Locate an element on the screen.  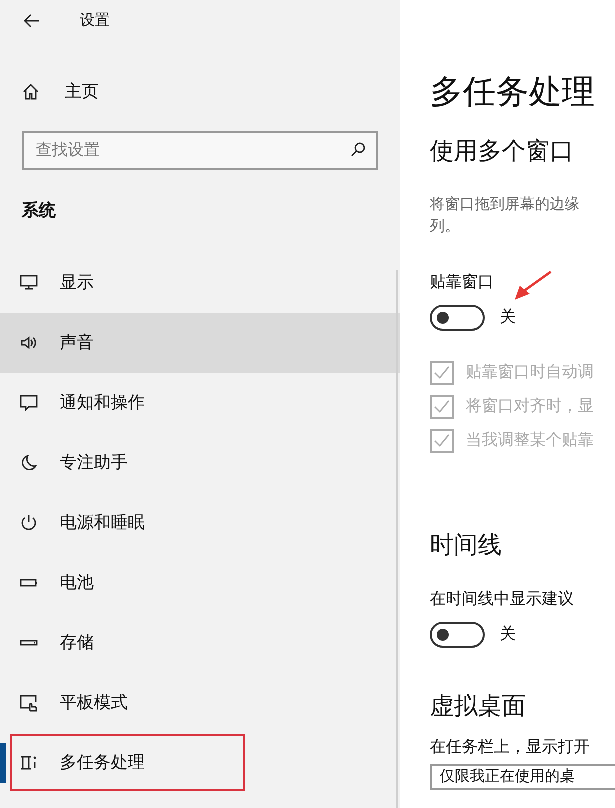
setting-label: 在任务栏上，显示打开 is located at coordinates (510, 748).